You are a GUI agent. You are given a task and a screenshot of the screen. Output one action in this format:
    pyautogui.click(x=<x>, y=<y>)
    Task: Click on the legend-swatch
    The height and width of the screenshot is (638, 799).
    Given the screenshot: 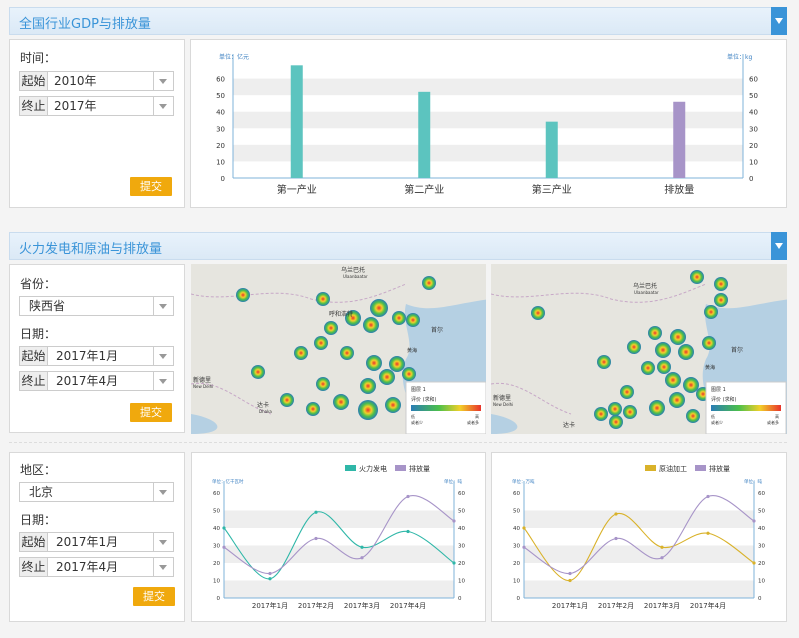 What is the action you would take?
    pyautogui.click(x=350, y=468)
    